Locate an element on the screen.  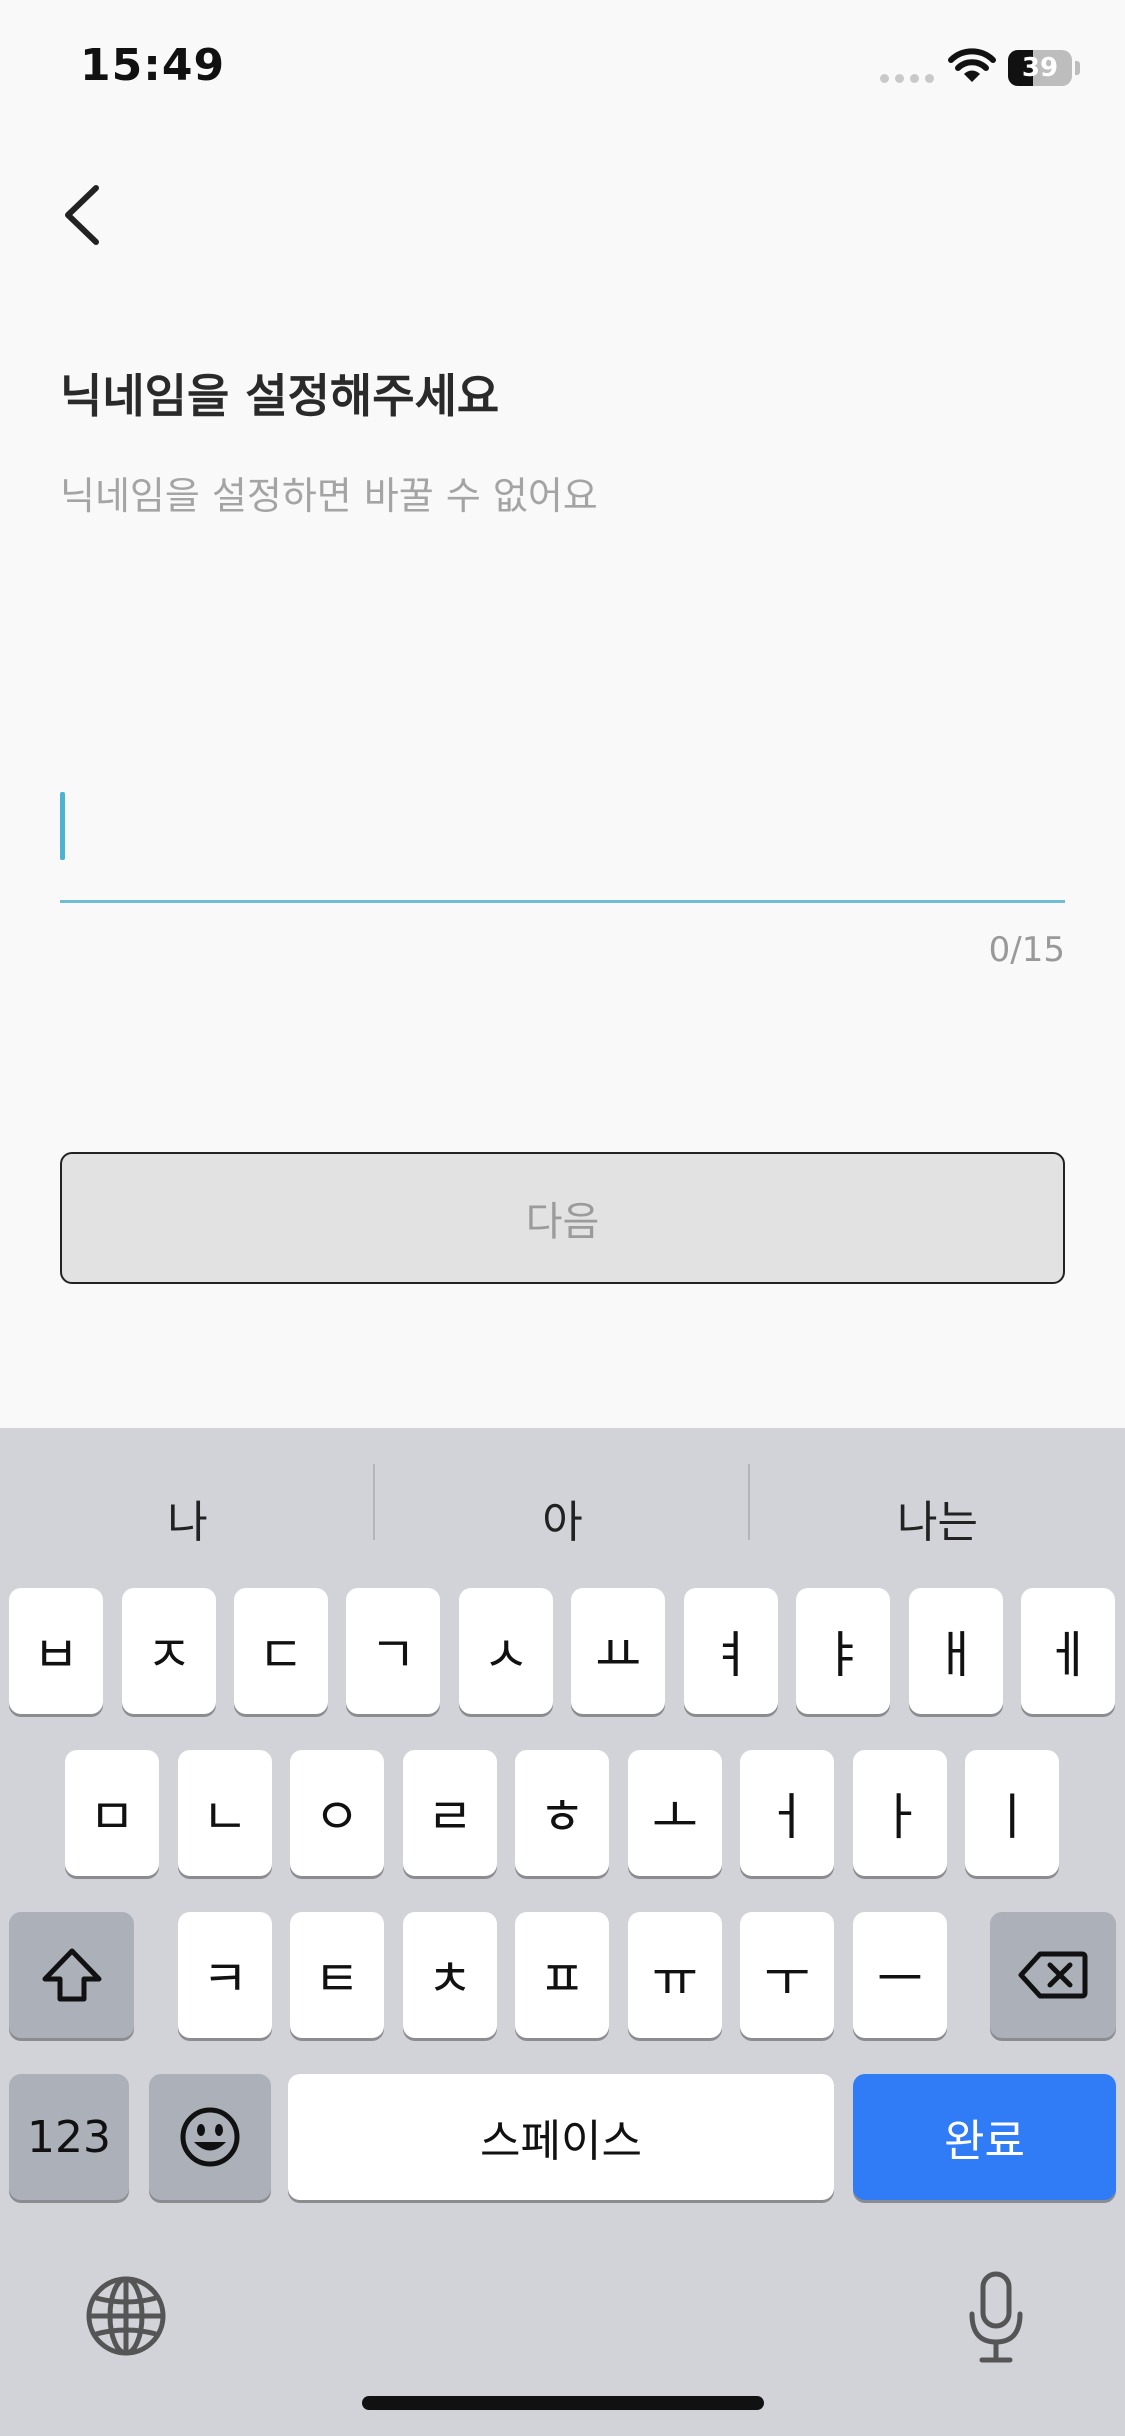
globe-icon is located at coordinates (126, 2316).